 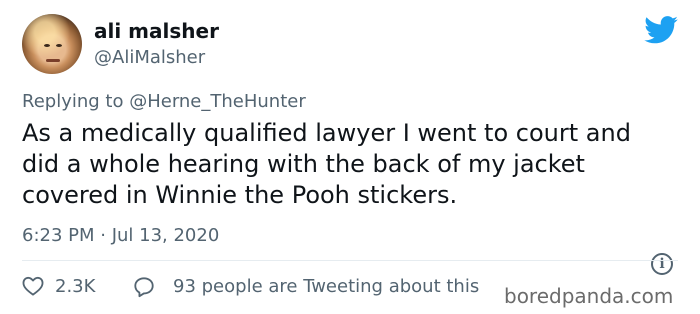 I want to click on avatar, so click(x=52, y=44).